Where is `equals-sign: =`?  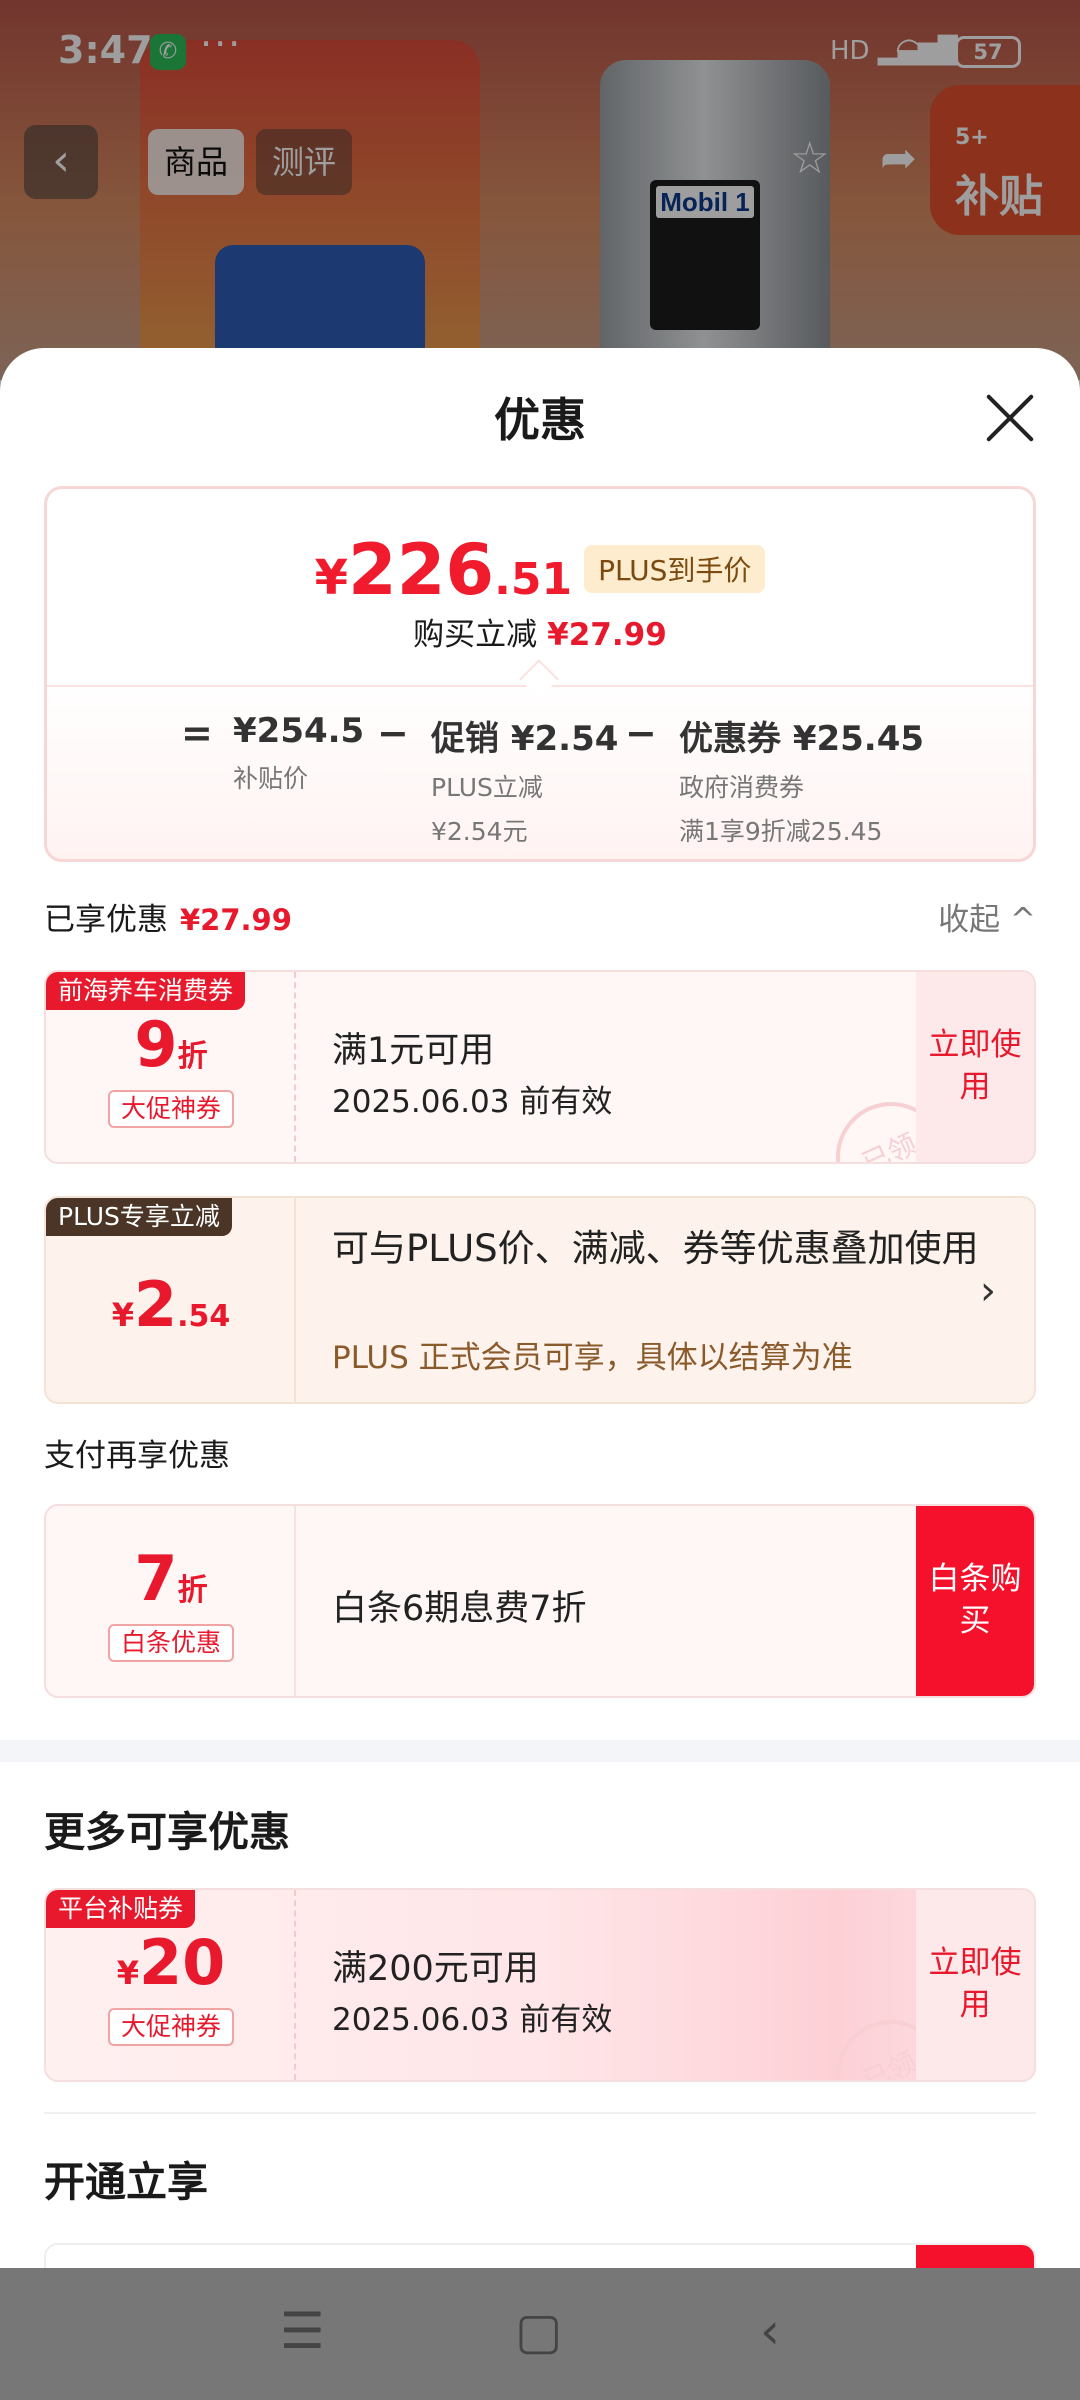 equals-sign: = is located at coordinates (197, 733).